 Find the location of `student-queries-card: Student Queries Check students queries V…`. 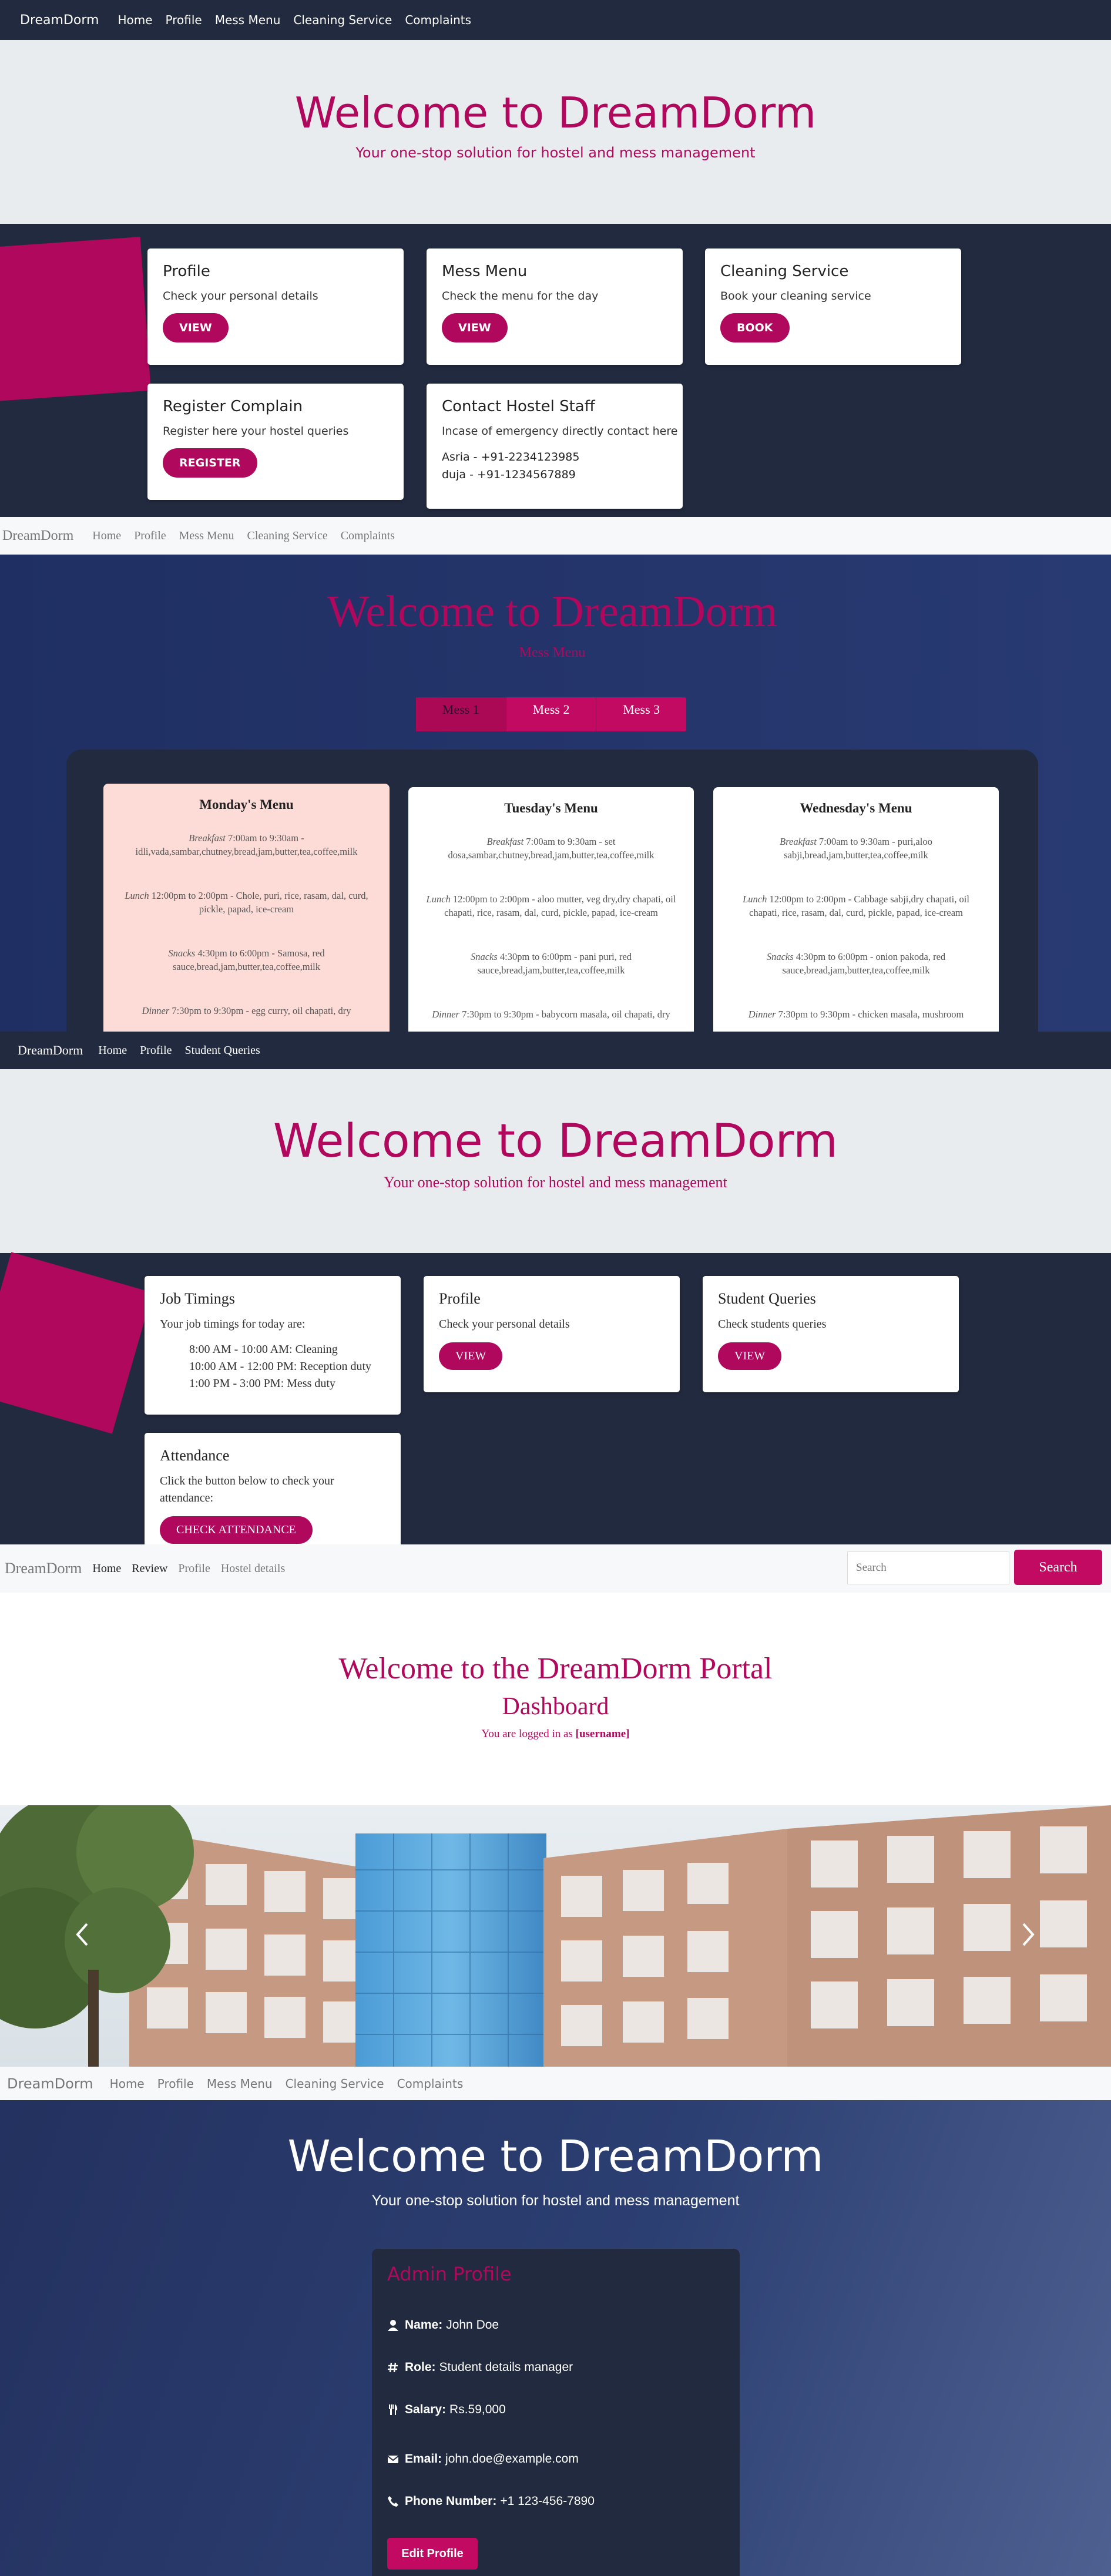

student-queries-card: Student Queries Check students queries V… is located at coordinates (831, 1334).